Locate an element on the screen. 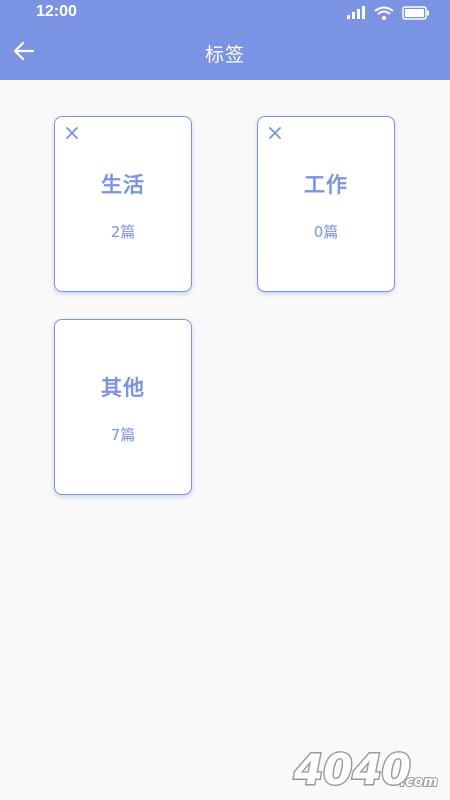 This screenshot has height=800, width=450. battery-icon is located at coordinates (416, 14).